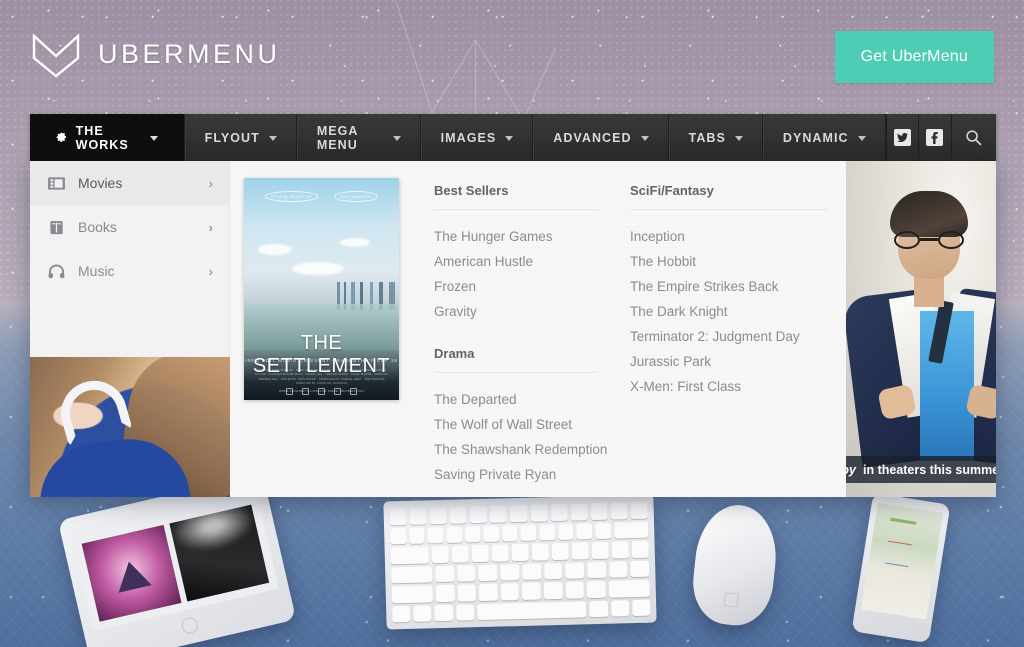  What do you see at coordinates (520, 562) in the screenshot?
I see `desk-keyboard-prop` at bounding box center [520, 562].